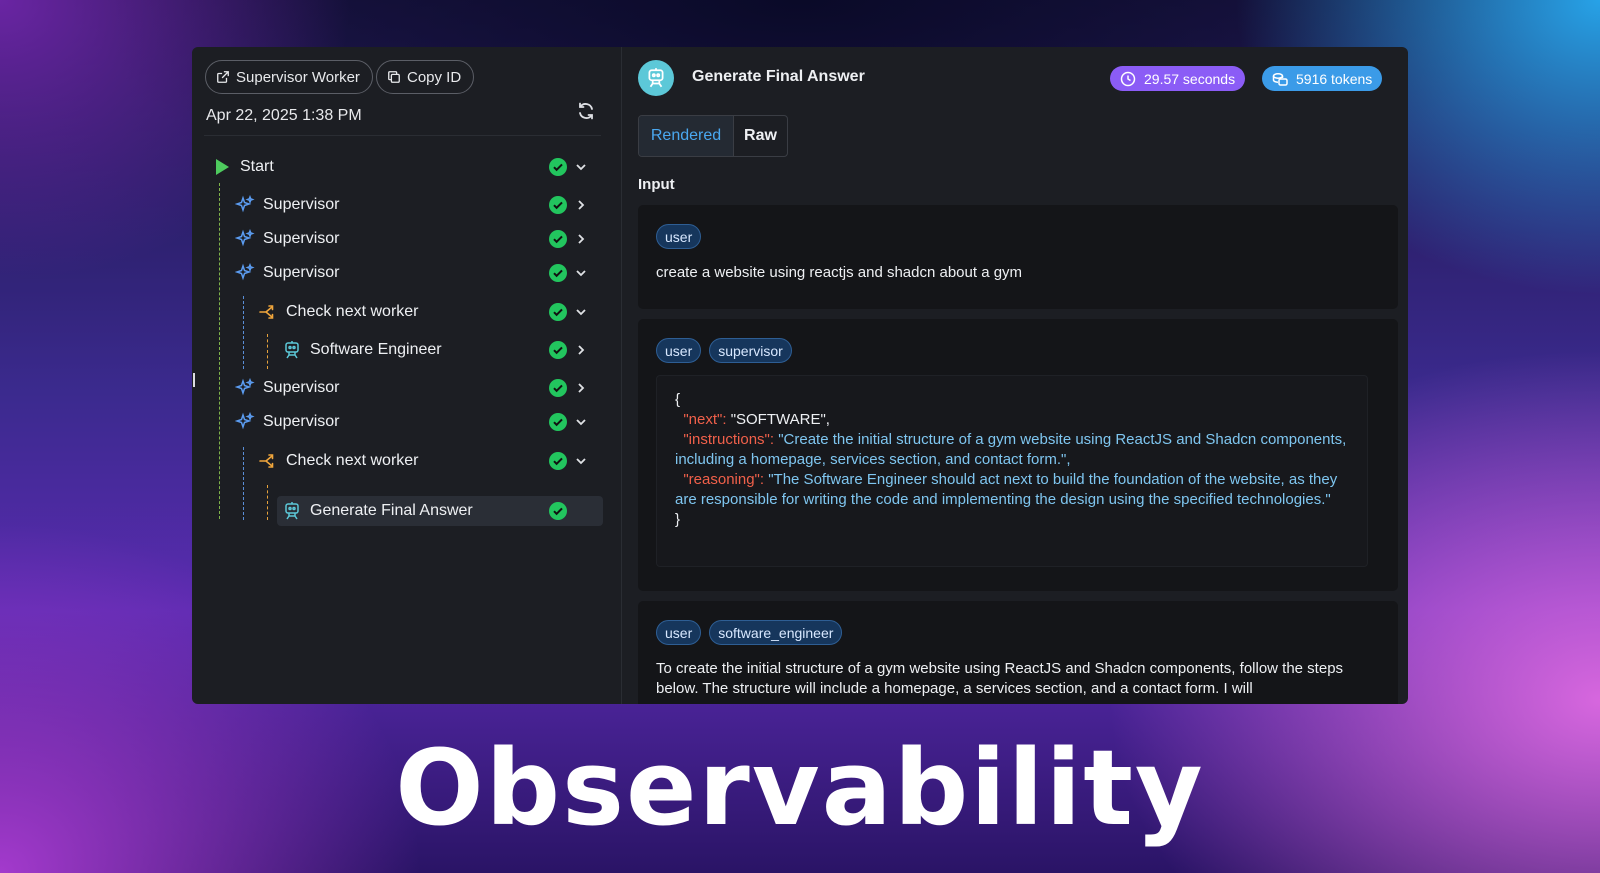 The image size is (1600, 873). Describe the element at coordinates (298, 77) in the screenshot. I see `supervisor-worker-label: Supervisor Worker` at that location.